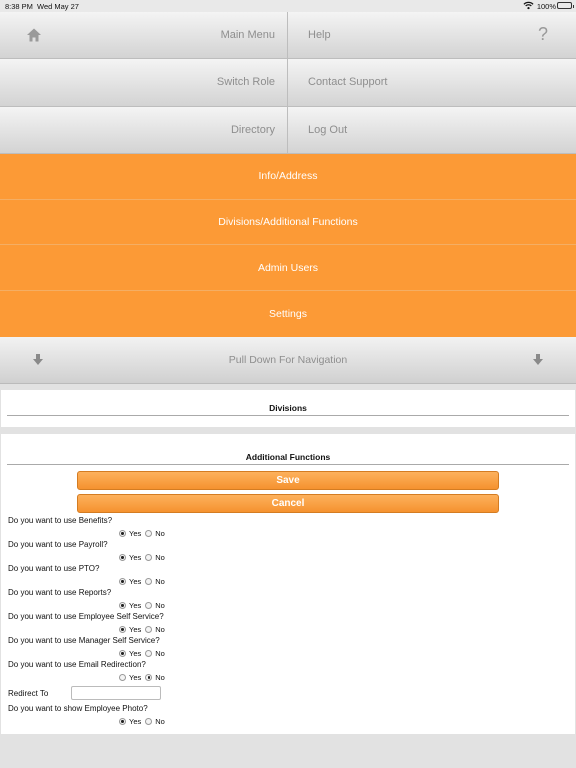 The image size is (576, 768). I want to click on main-menu-button: Main Menu, so click(144, 35).